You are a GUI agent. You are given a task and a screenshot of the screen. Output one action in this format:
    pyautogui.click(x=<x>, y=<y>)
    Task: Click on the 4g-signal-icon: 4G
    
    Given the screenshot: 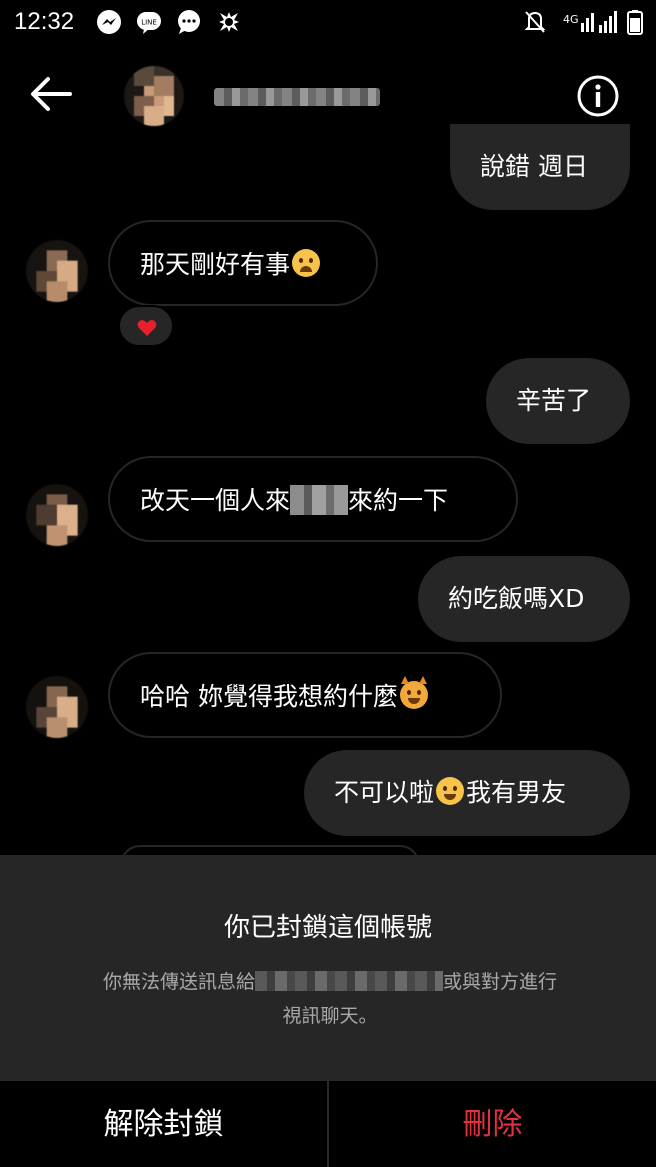 What is the action you would take?
    pyautogui.click(x=578, y=22)
    